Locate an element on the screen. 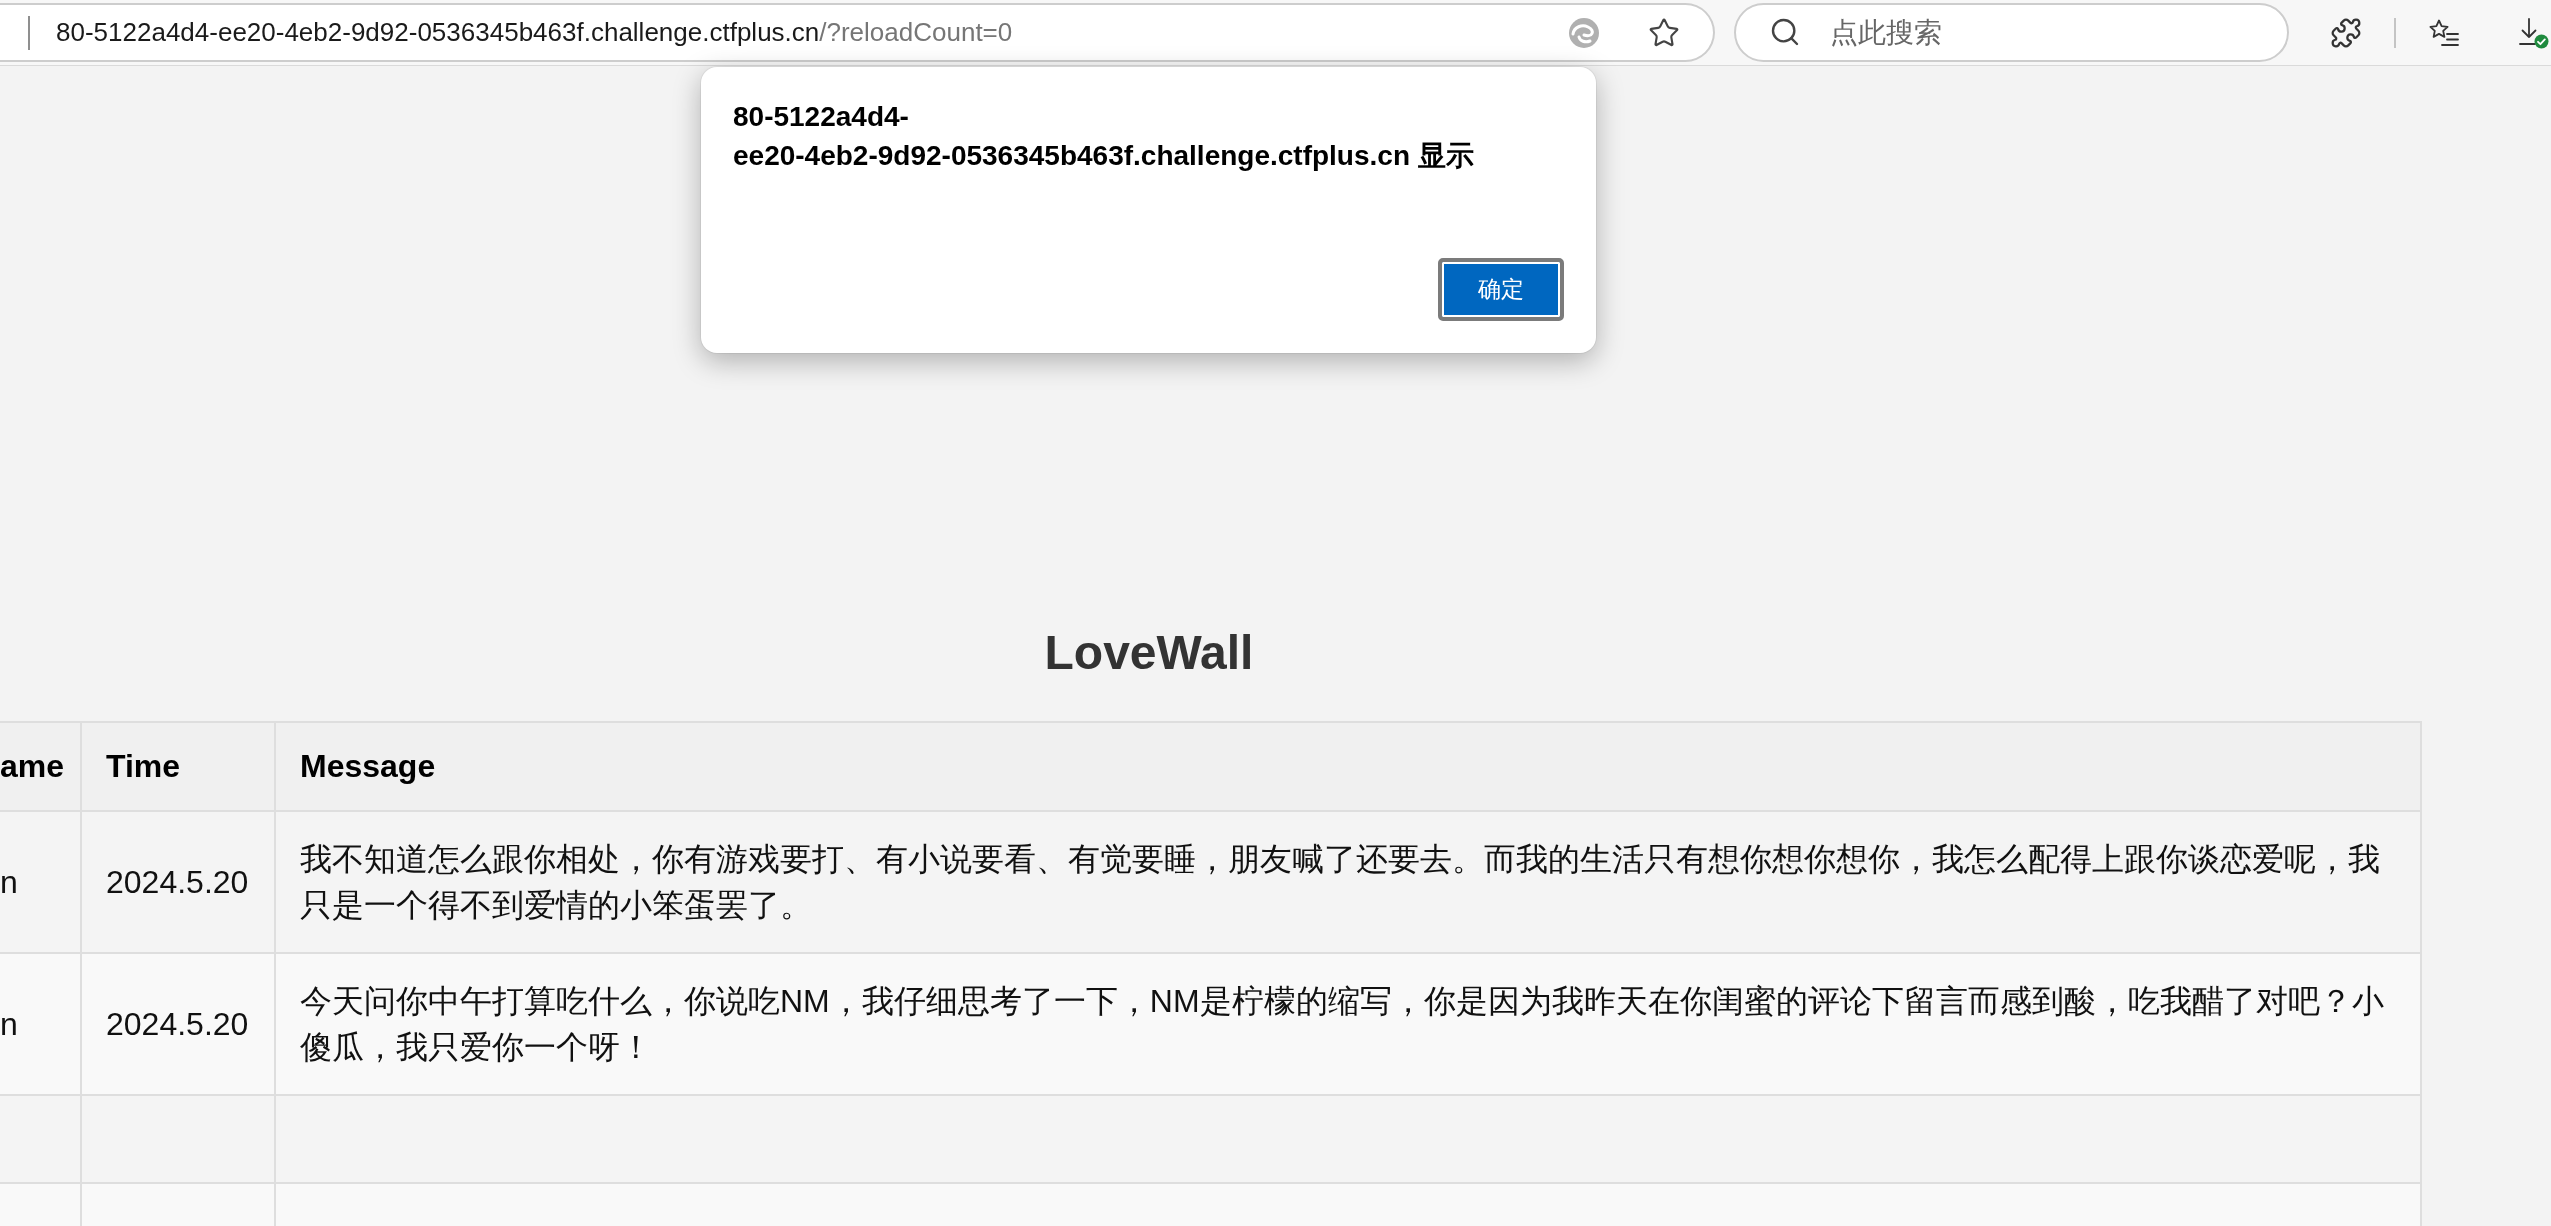 The image size is (2551, 1226). column-header: Time is located at coordinates (178, 766).